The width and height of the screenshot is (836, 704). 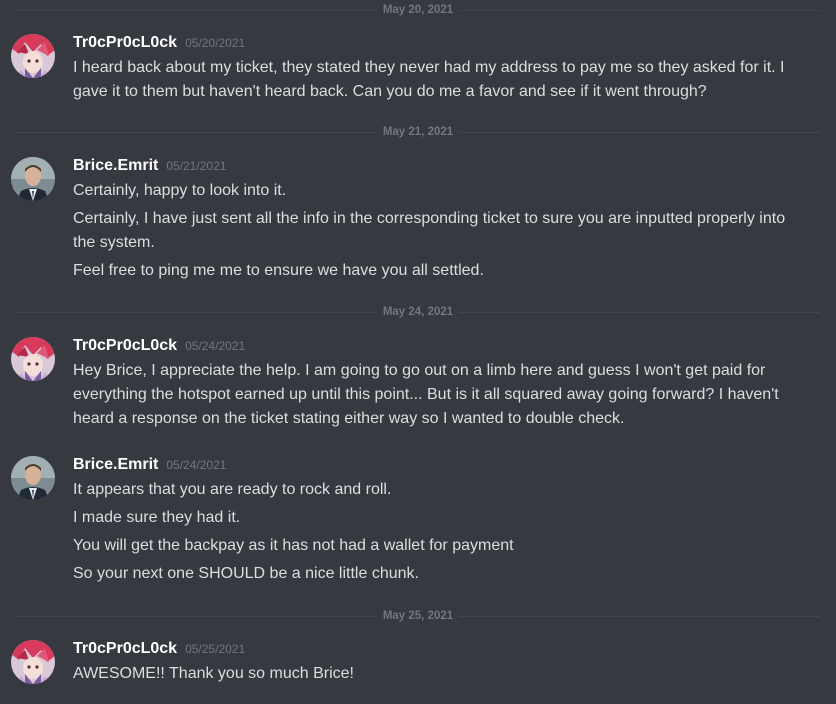 I want to click on divider-date: May 24, 2021, so click(x=418, y=312).